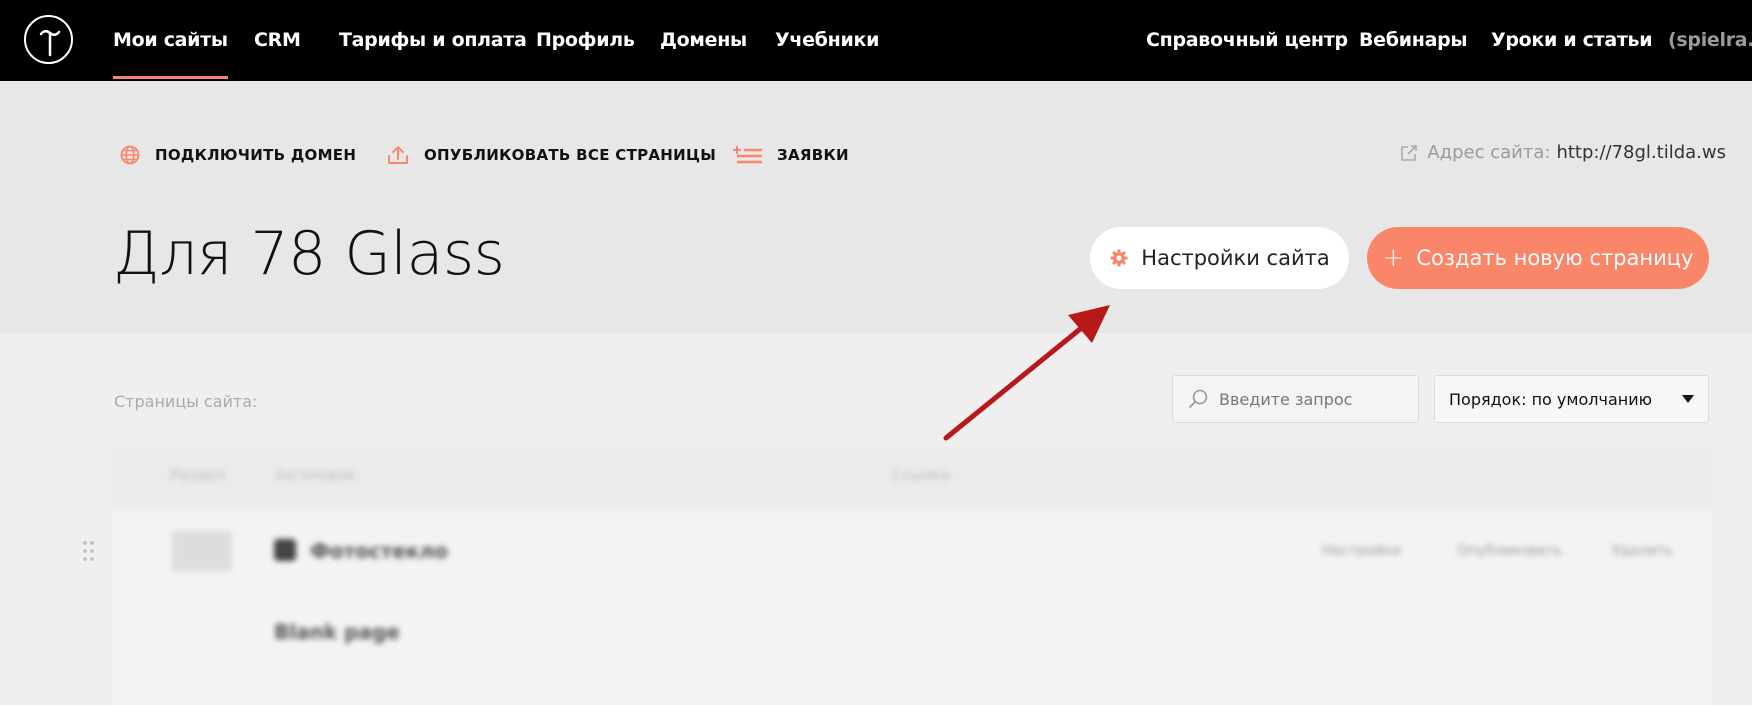 This screenshot has width=1752, height=705. I want to click on nav-user-account: (spielra..), so click(1710, 40).